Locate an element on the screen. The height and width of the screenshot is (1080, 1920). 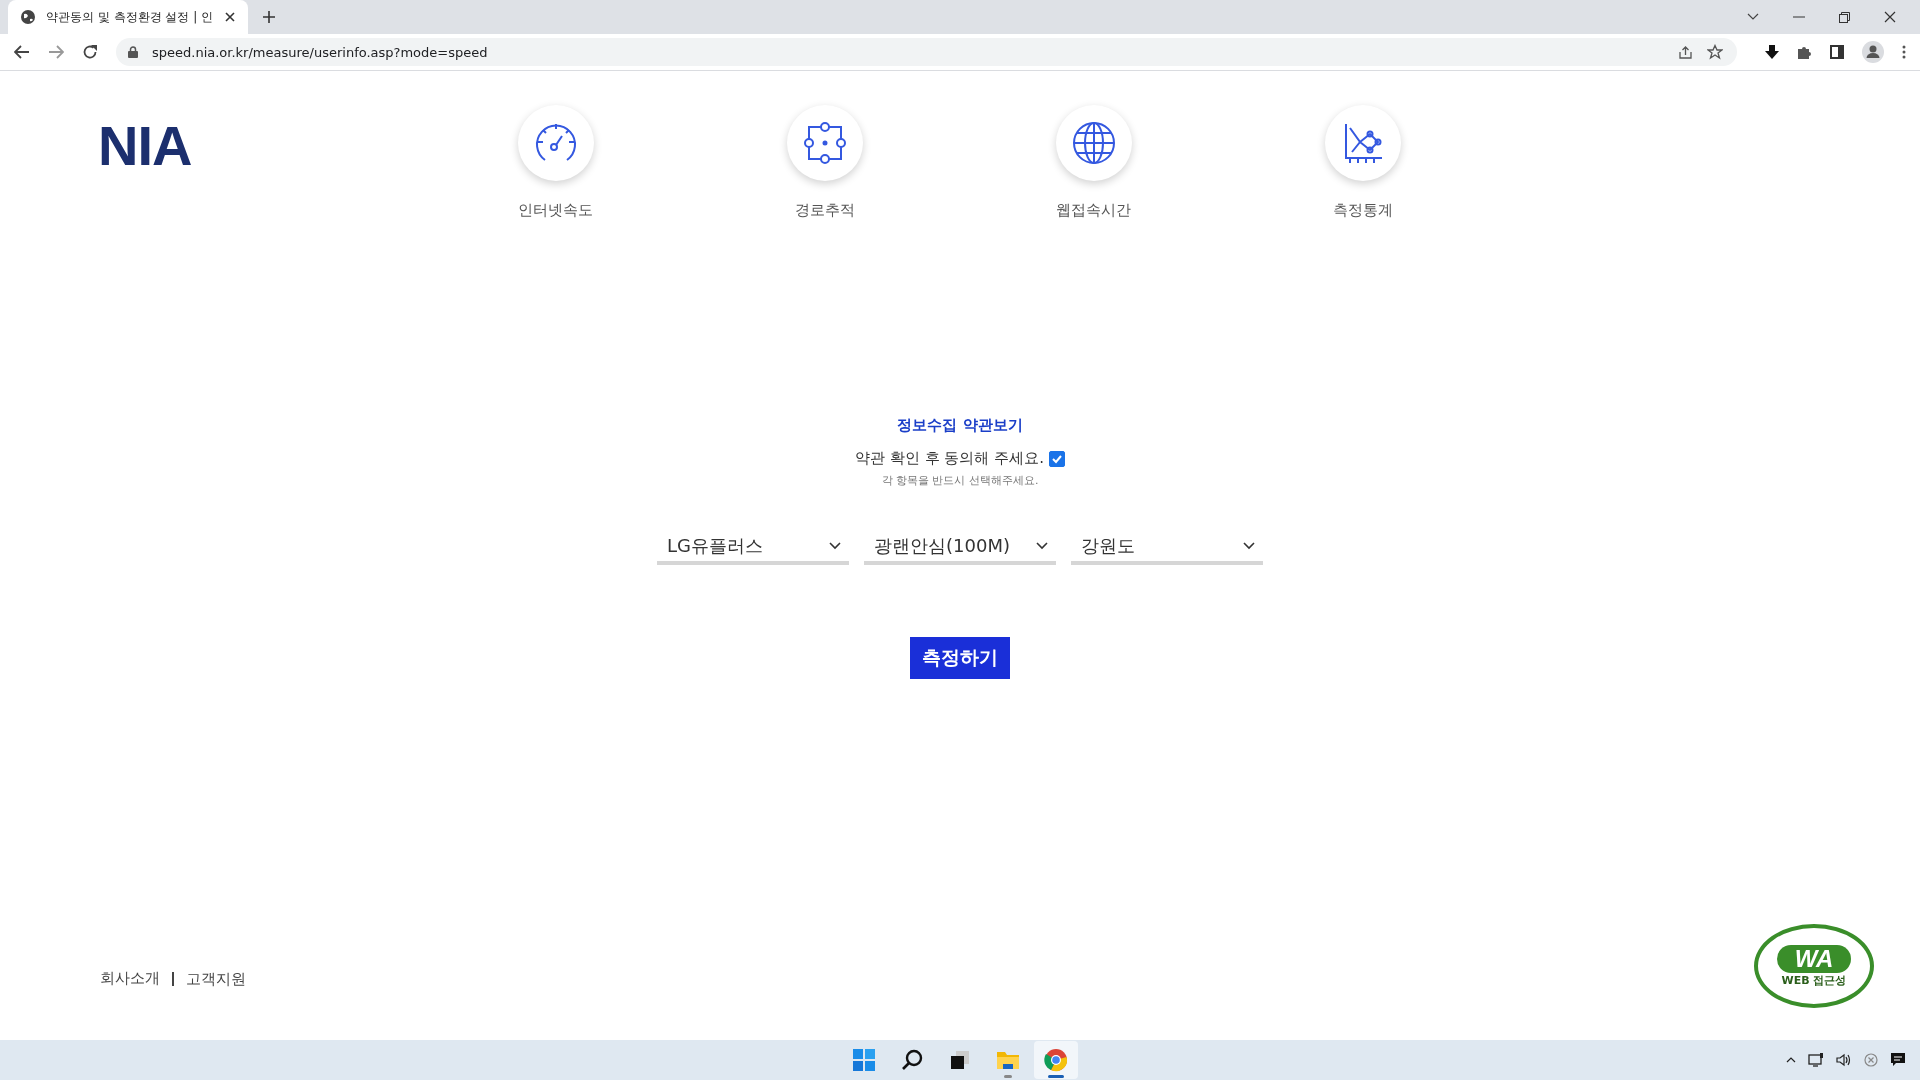
new-tab-icon is located at coordinates (269, 17).